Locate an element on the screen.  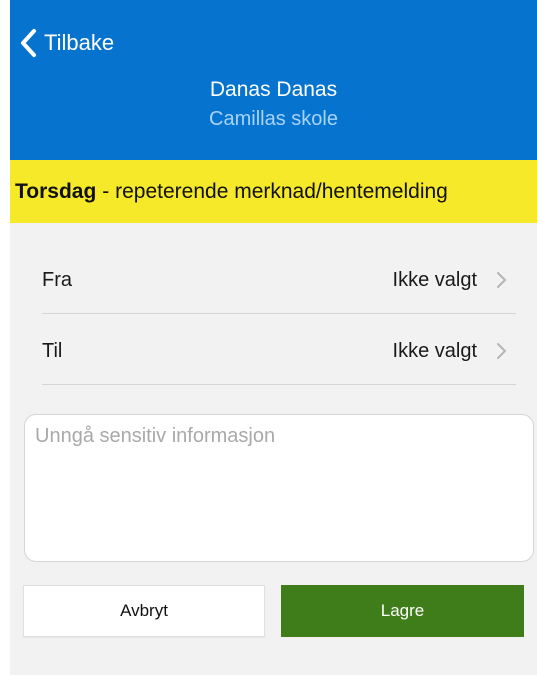
to-row: Til Ikke valgt is located at coordinates (281, 351).